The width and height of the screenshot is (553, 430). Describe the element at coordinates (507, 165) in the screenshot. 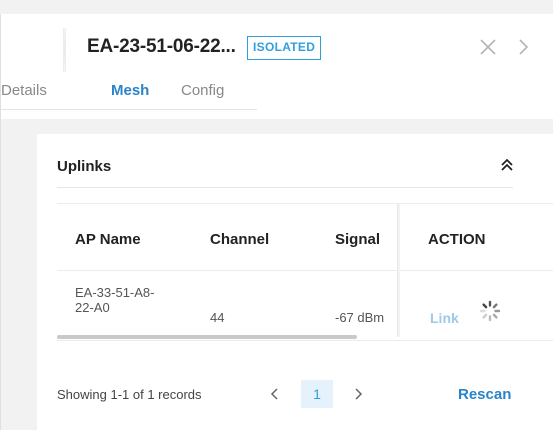

I see `double-chevron-up-icon` at that location.